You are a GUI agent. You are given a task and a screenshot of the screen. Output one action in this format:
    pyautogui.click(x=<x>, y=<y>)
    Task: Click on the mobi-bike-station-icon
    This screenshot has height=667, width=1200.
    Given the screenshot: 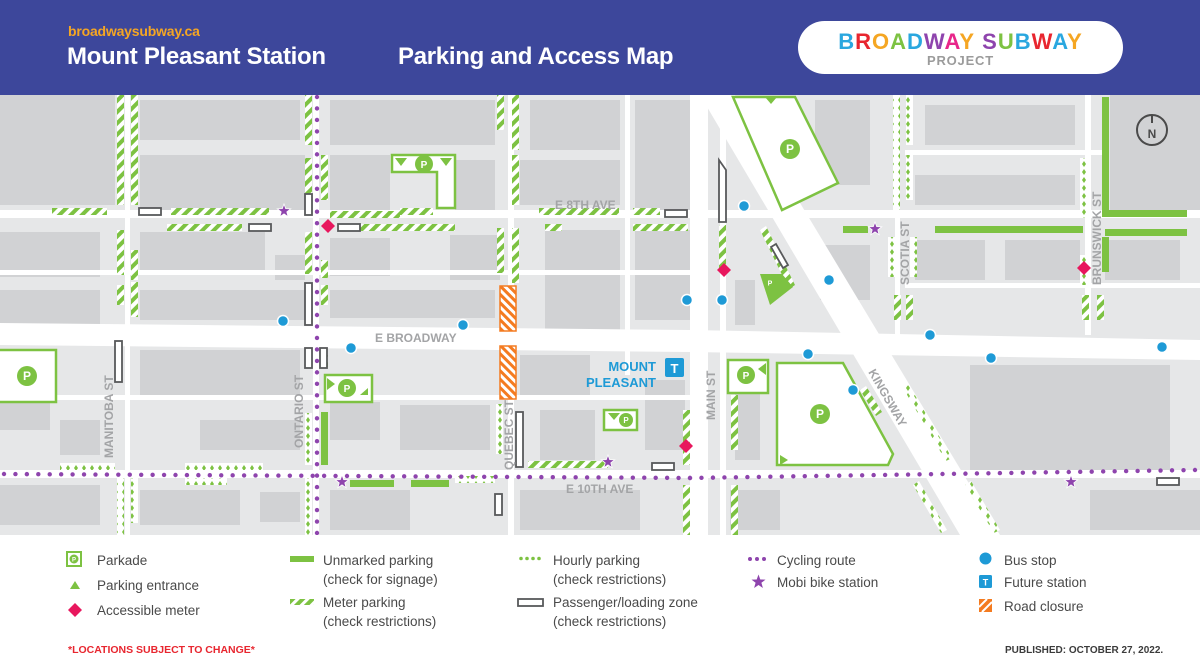 What is the action you would take?
    pyautogui.click(x=758, y=581)
    